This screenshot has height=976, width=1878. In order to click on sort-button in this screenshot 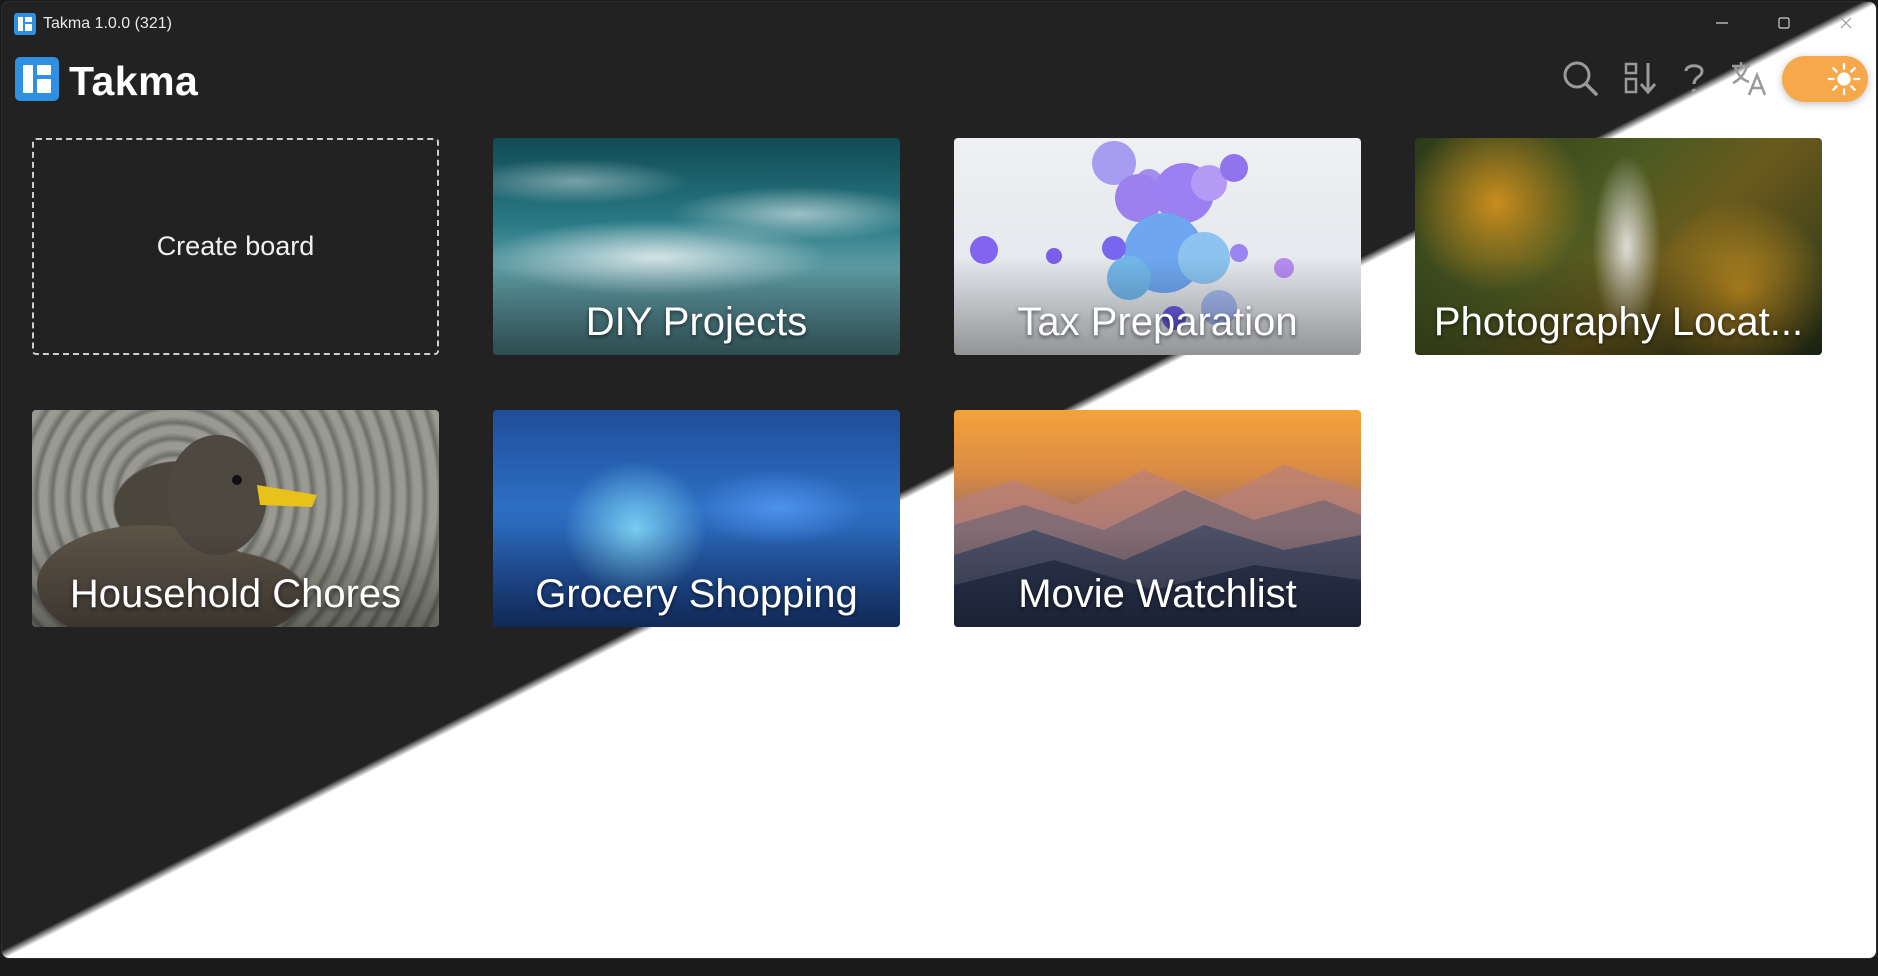, I will do `click(1640, 78)`.